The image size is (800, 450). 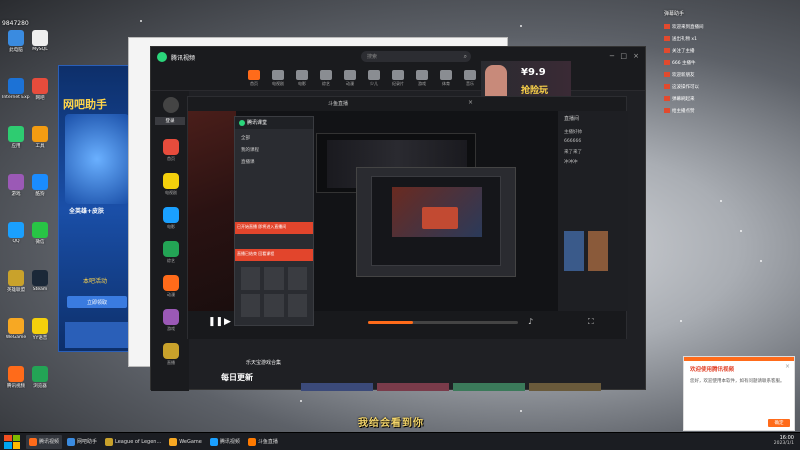 What do you see at coordinates (40, 233) in the screenshot?
I see `desktop-icon: 微信` at bounding box center [40, 233].